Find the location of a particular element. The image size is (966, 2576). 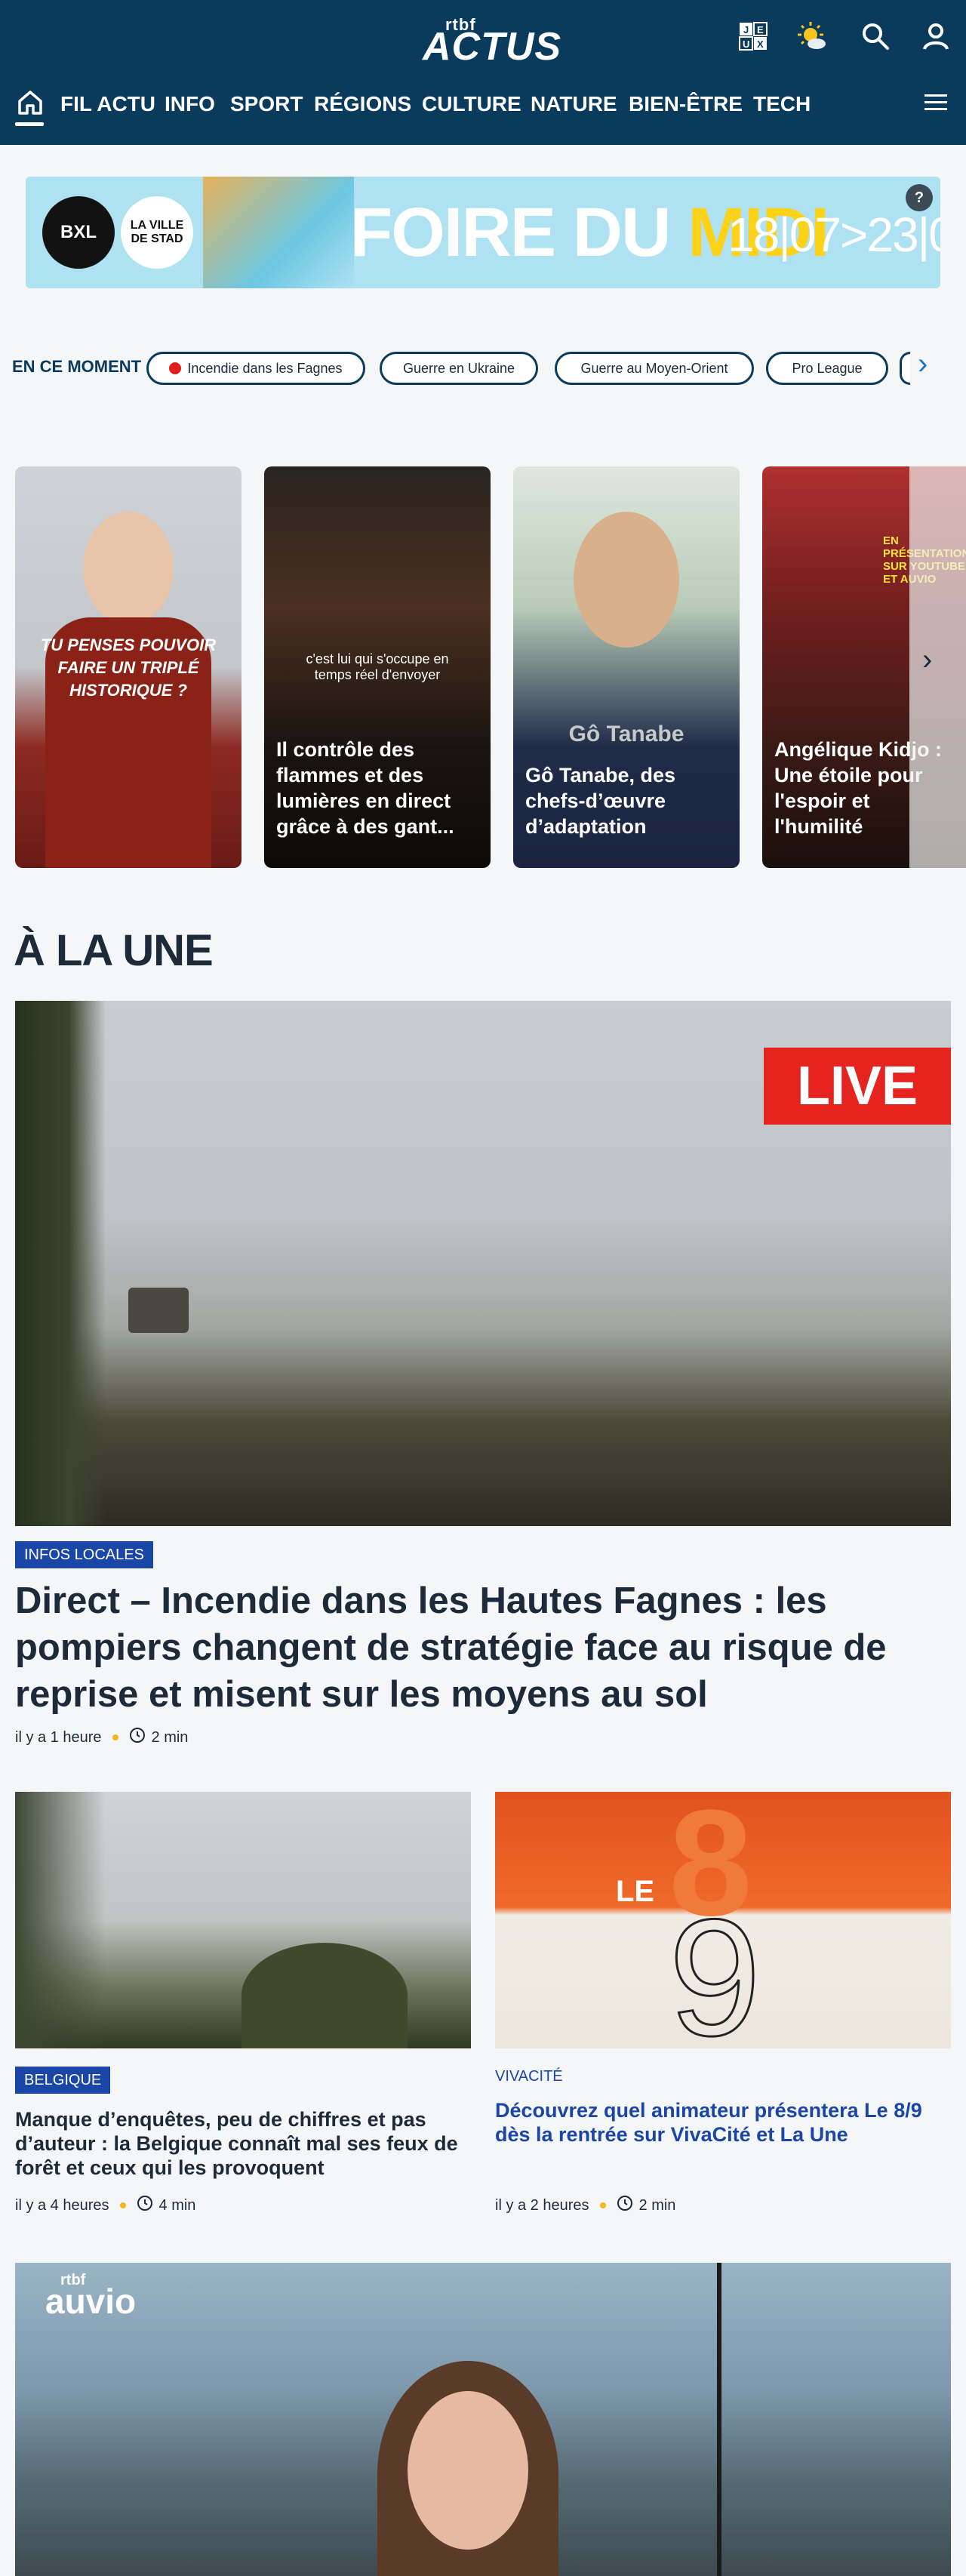

live-badge: LIVE is located at coordinates (857, 1086).